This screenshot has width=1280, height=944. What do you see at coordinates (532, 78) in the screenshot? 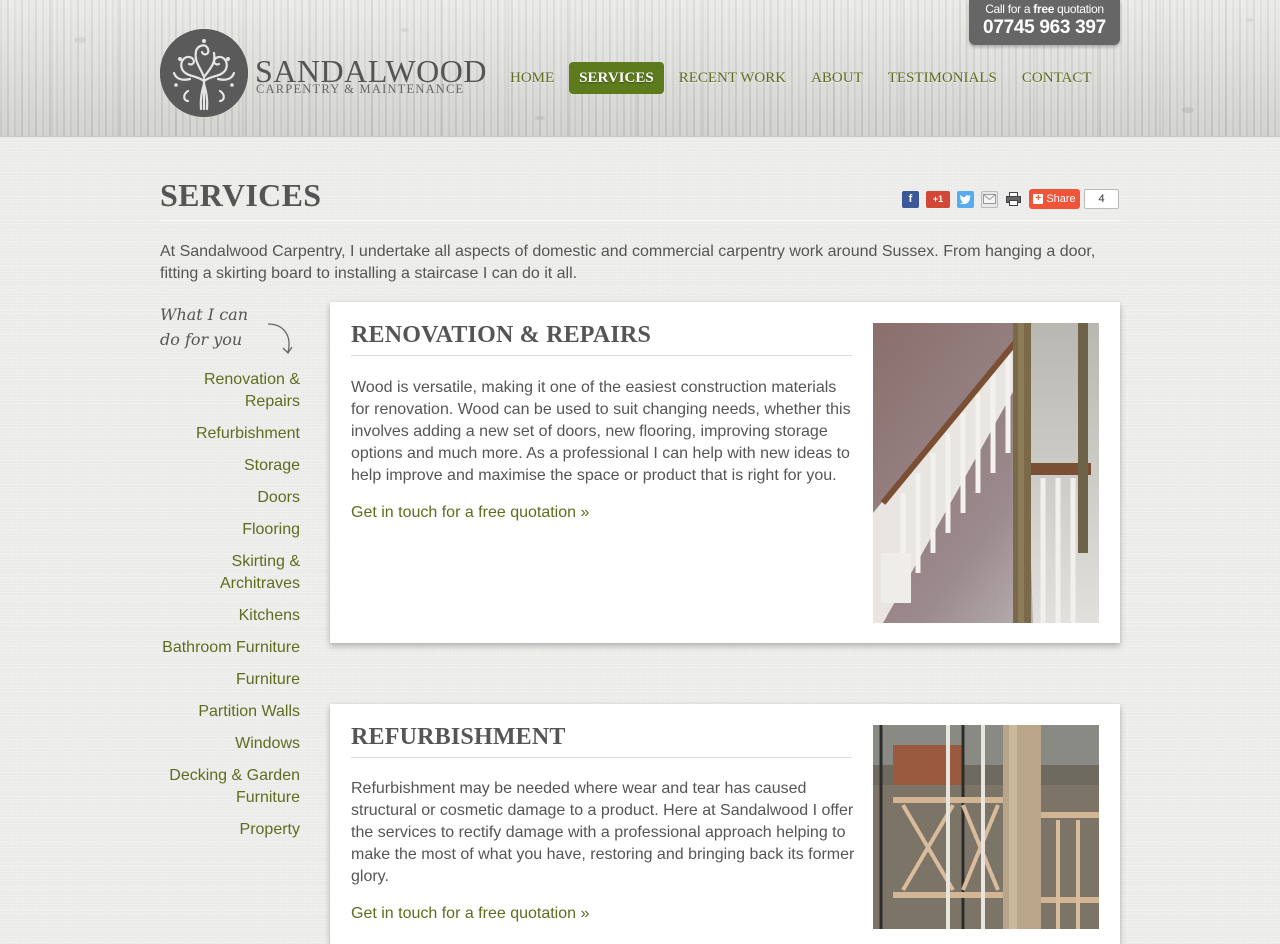
I see `nav-home: HOME` at bounding box center [532, 78].